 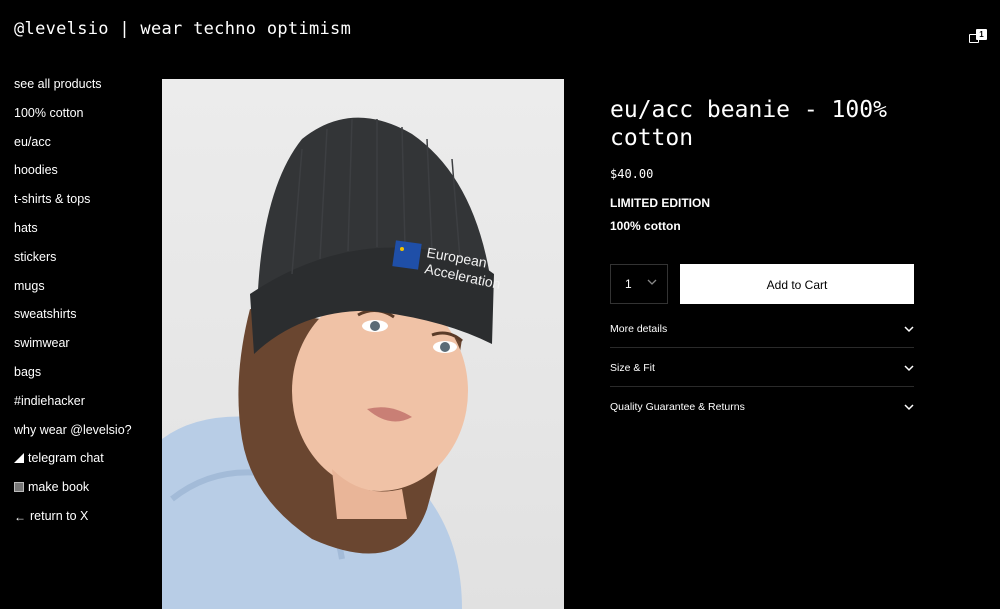 I want to click on accordion-size-fit: Size & Fit, so click(x=762, y=367).